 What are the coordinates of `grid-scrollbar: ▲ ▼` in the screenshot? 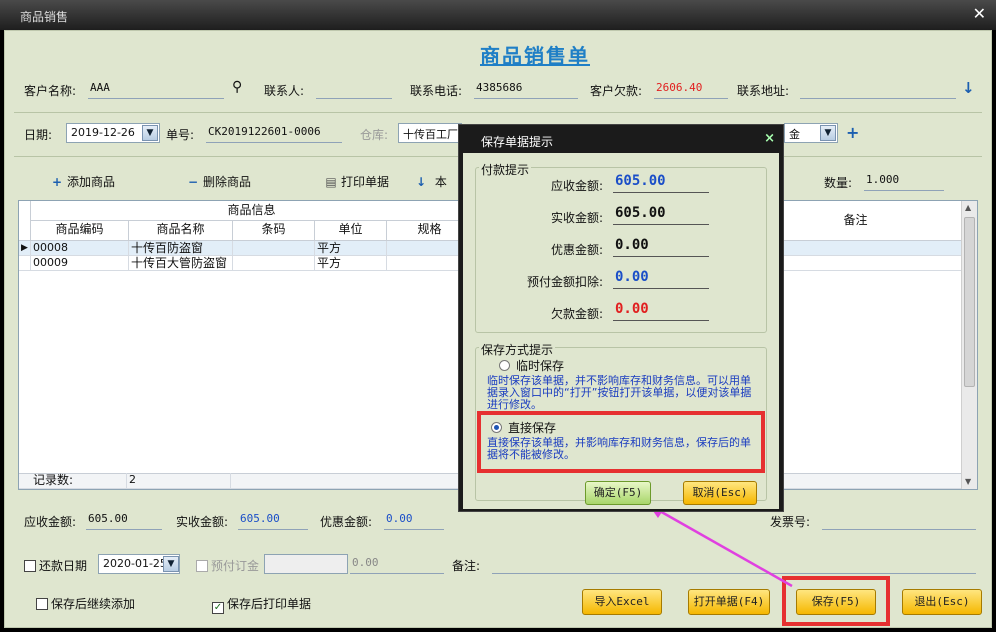 It's located at (969, 345).